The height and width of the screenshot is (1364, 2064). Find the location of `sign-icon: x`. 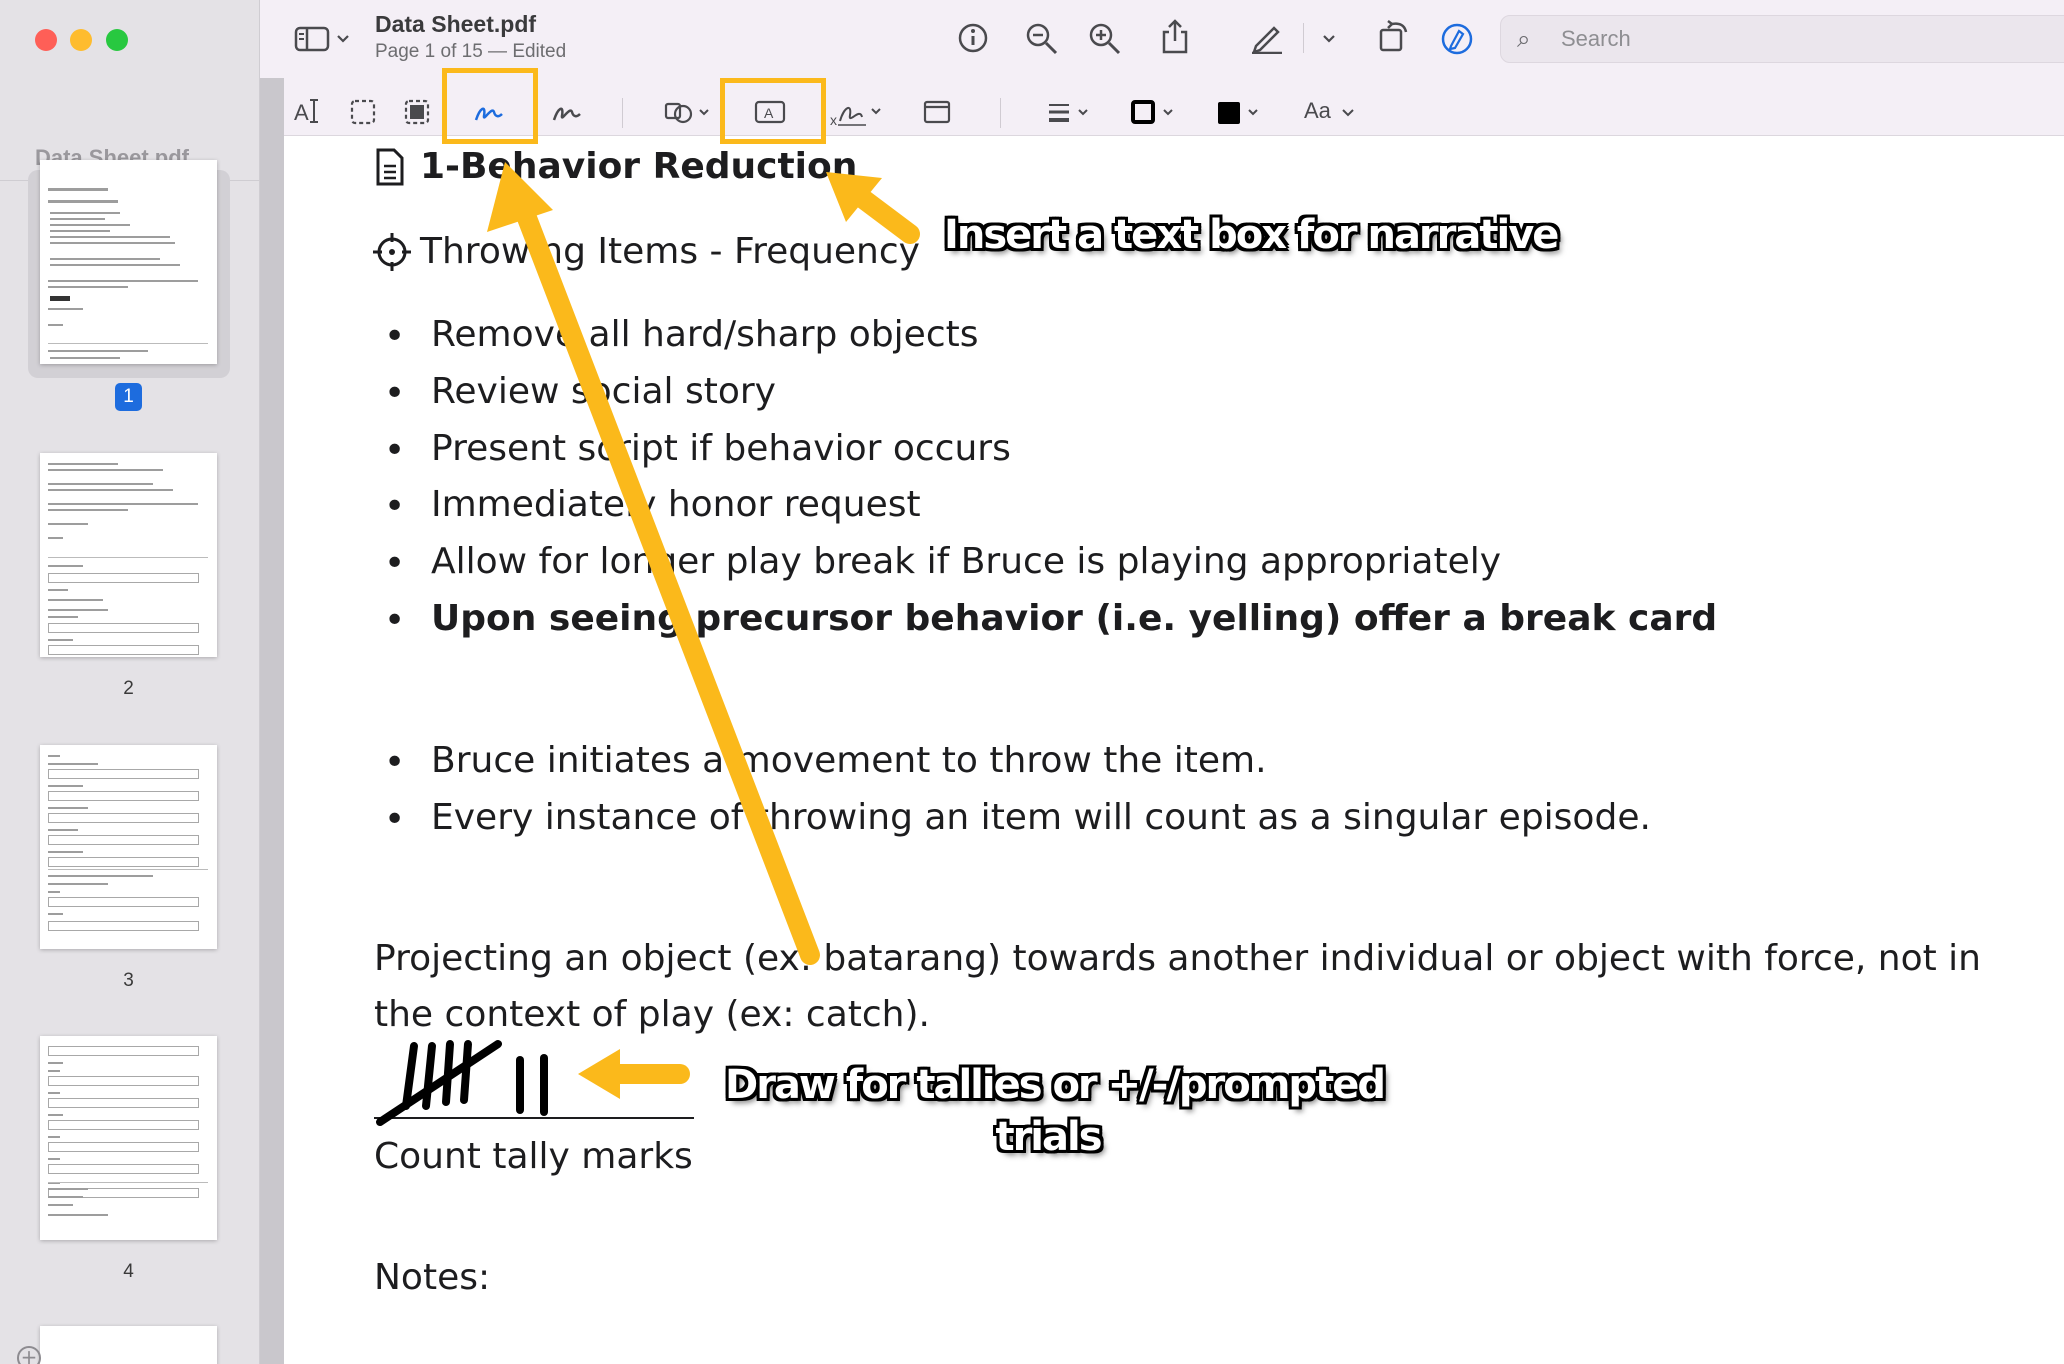

sign-icon: x is located at coordinates (858, 113).